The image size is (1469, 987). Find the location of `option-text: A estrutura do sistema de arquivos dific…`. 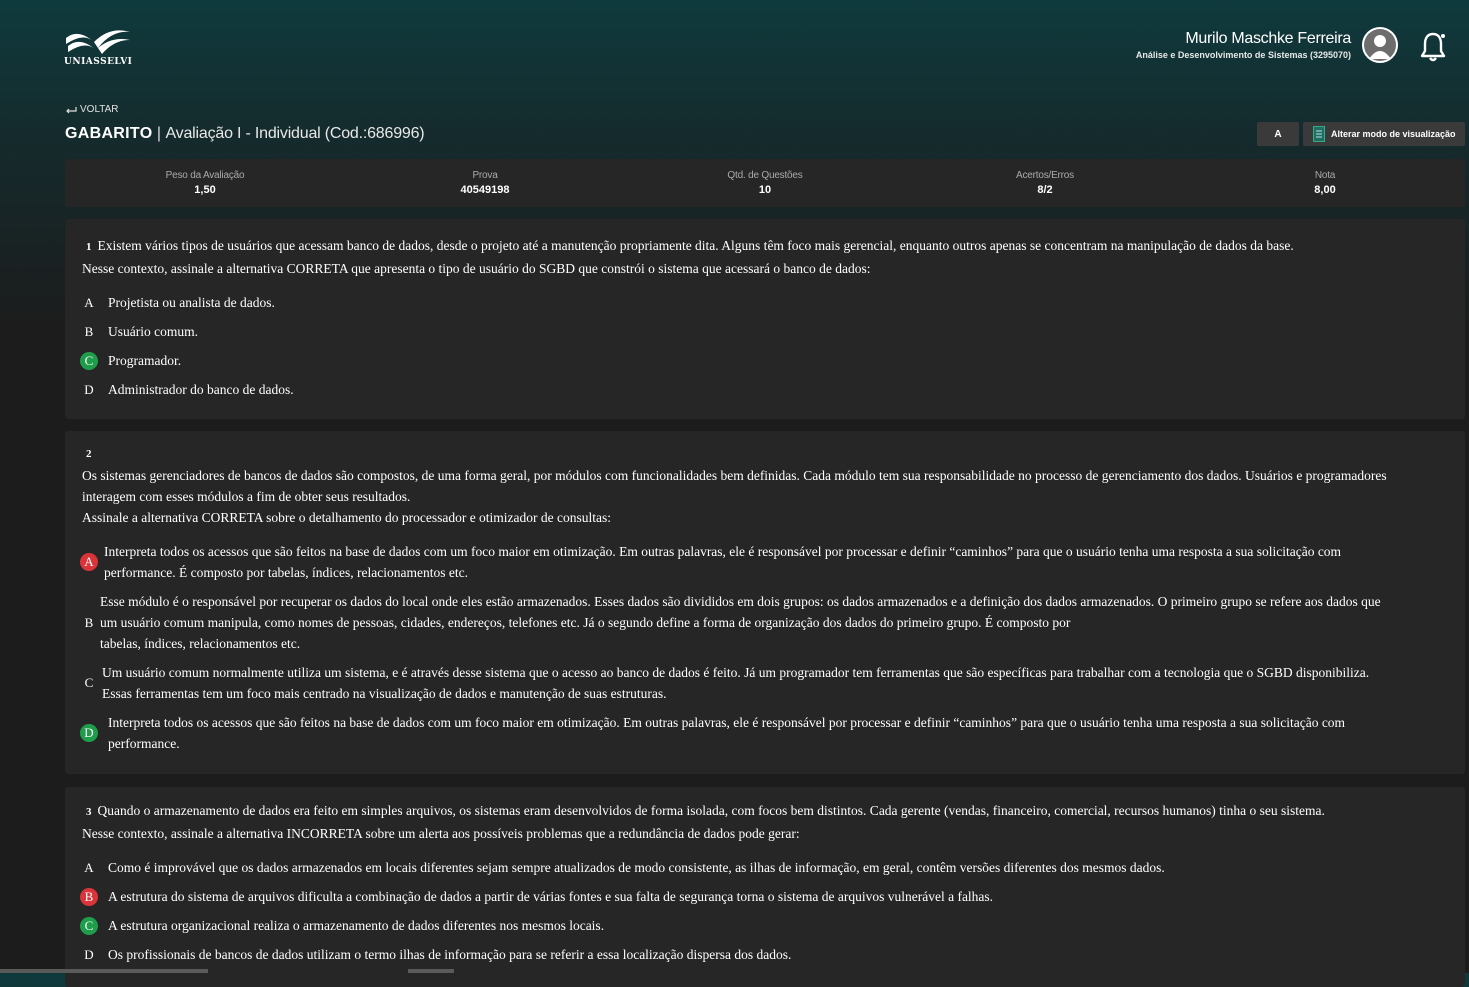

option-text: A estrutura do sistema de arquivos dific… is located at coordinates (551, 896).